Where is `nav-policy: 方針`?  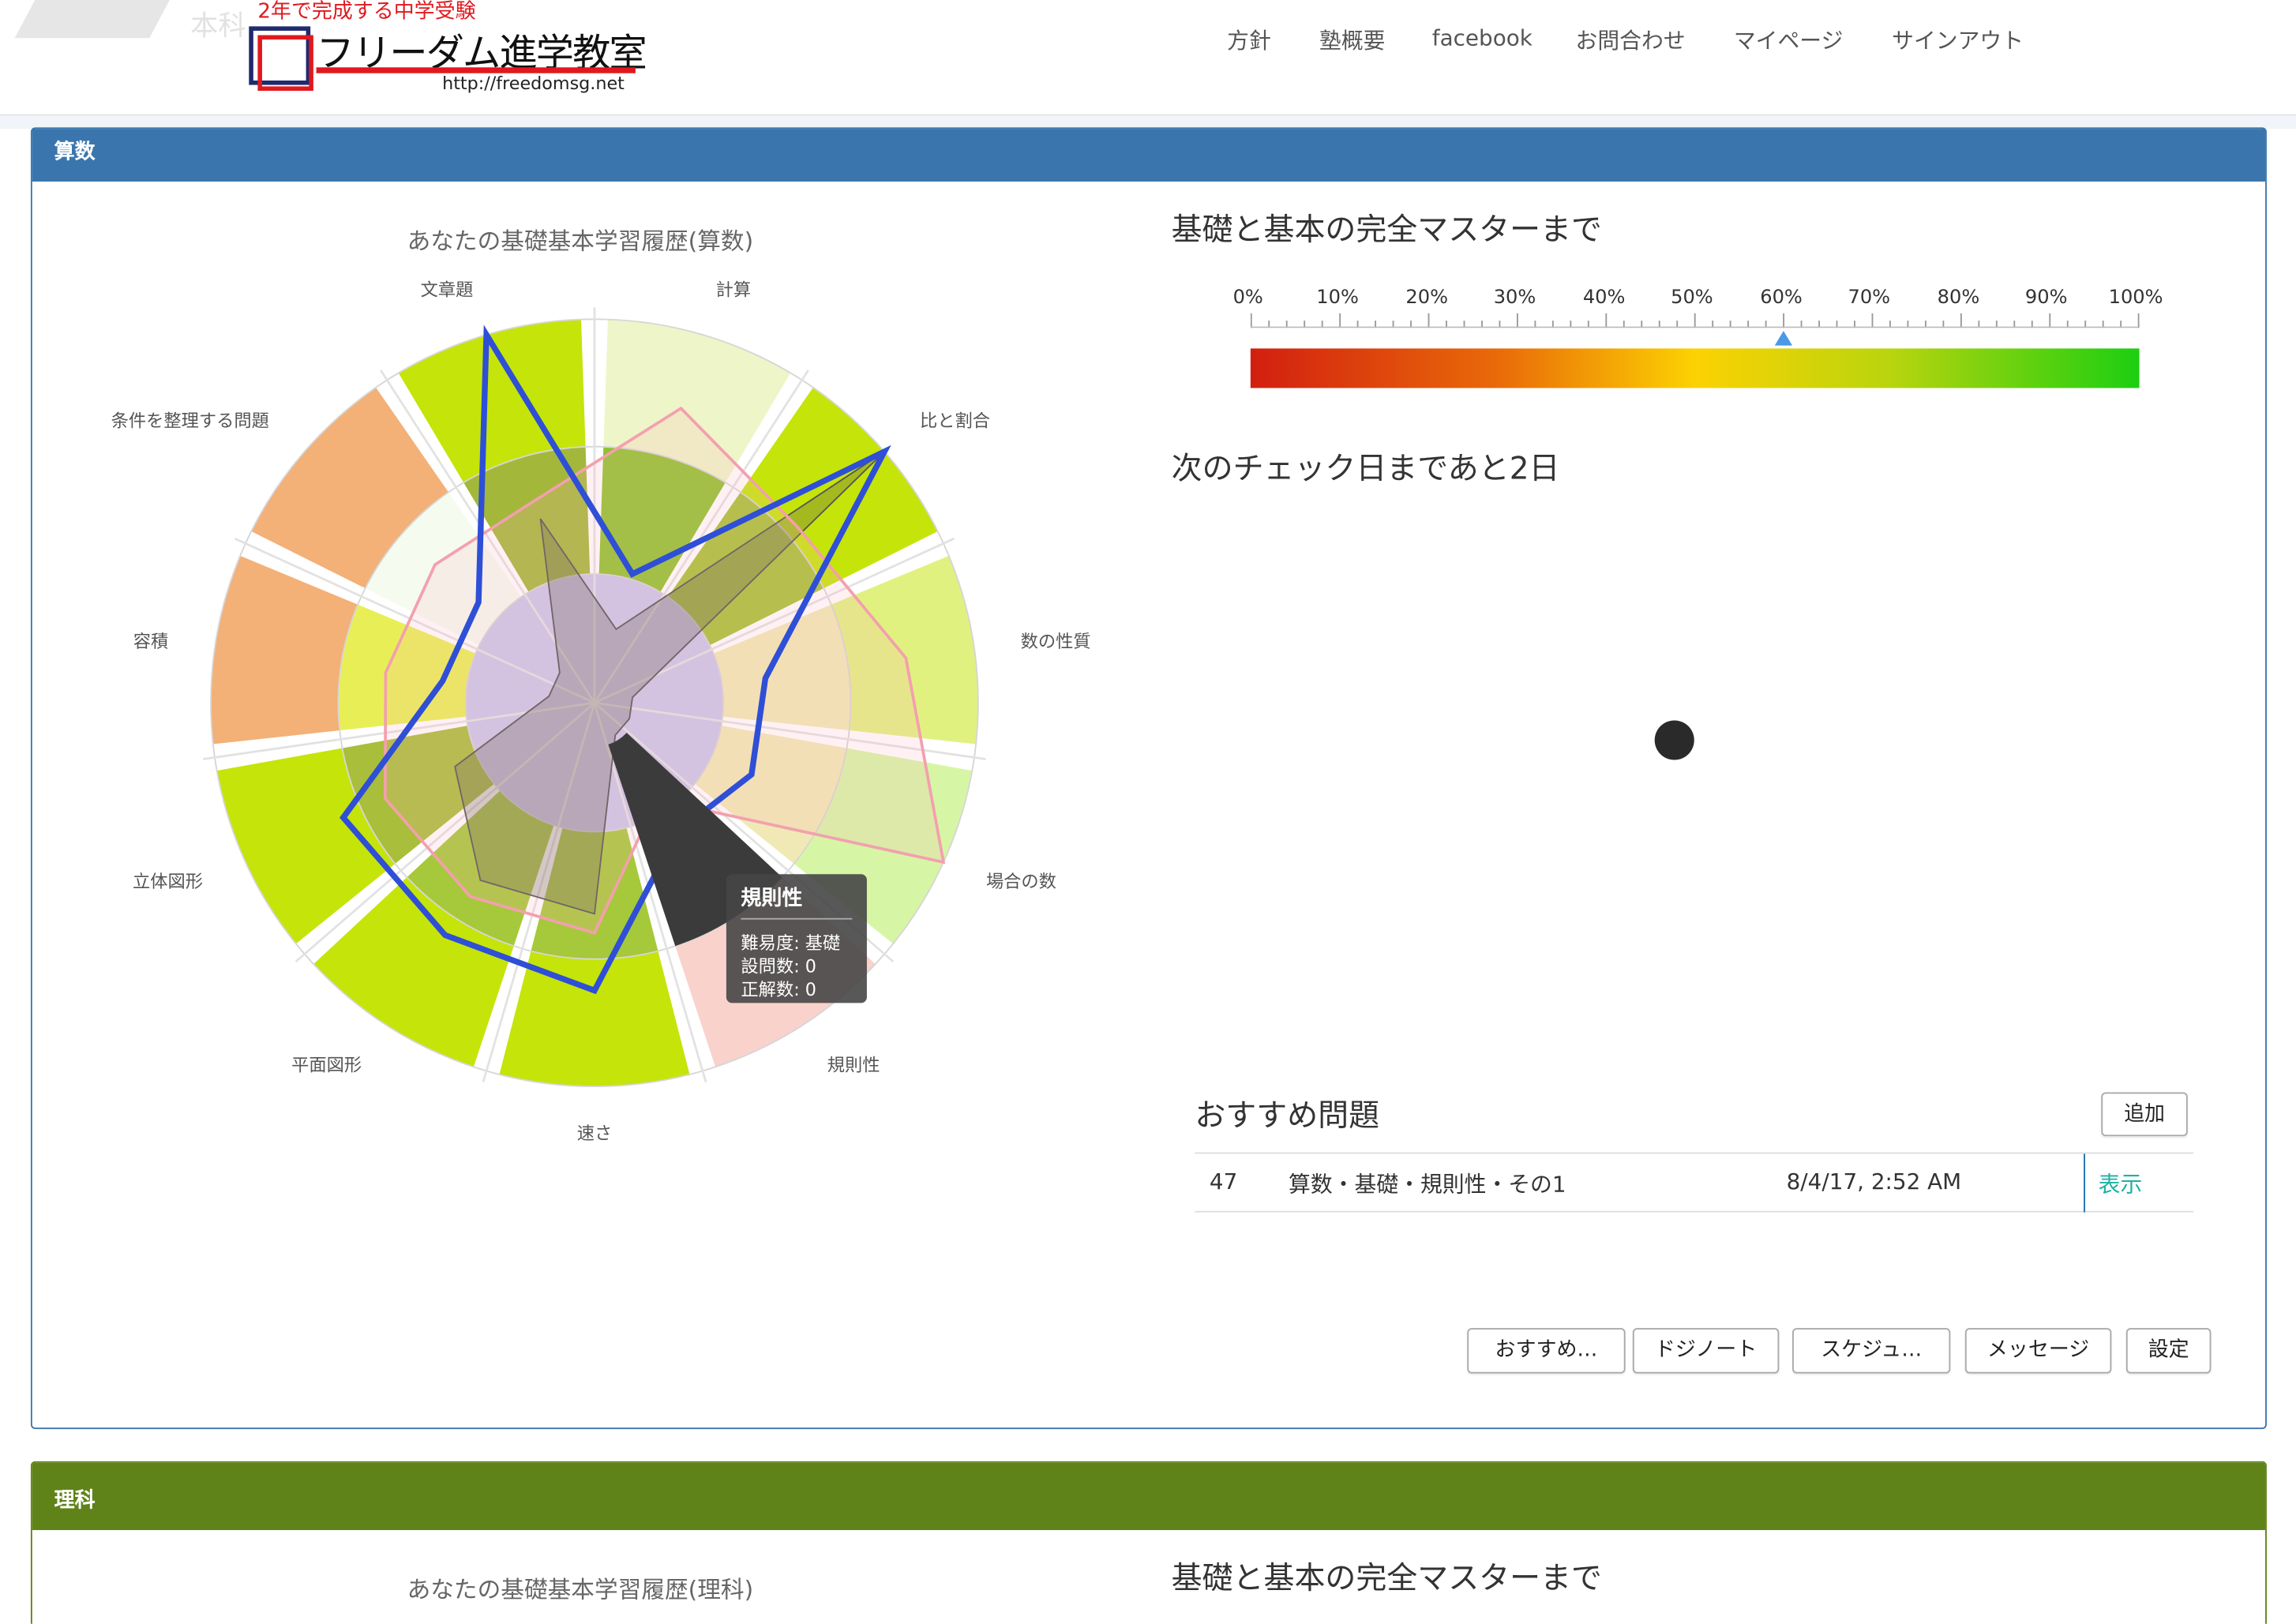
nav-policy: 方針 is located at coordinates (1249, 40).